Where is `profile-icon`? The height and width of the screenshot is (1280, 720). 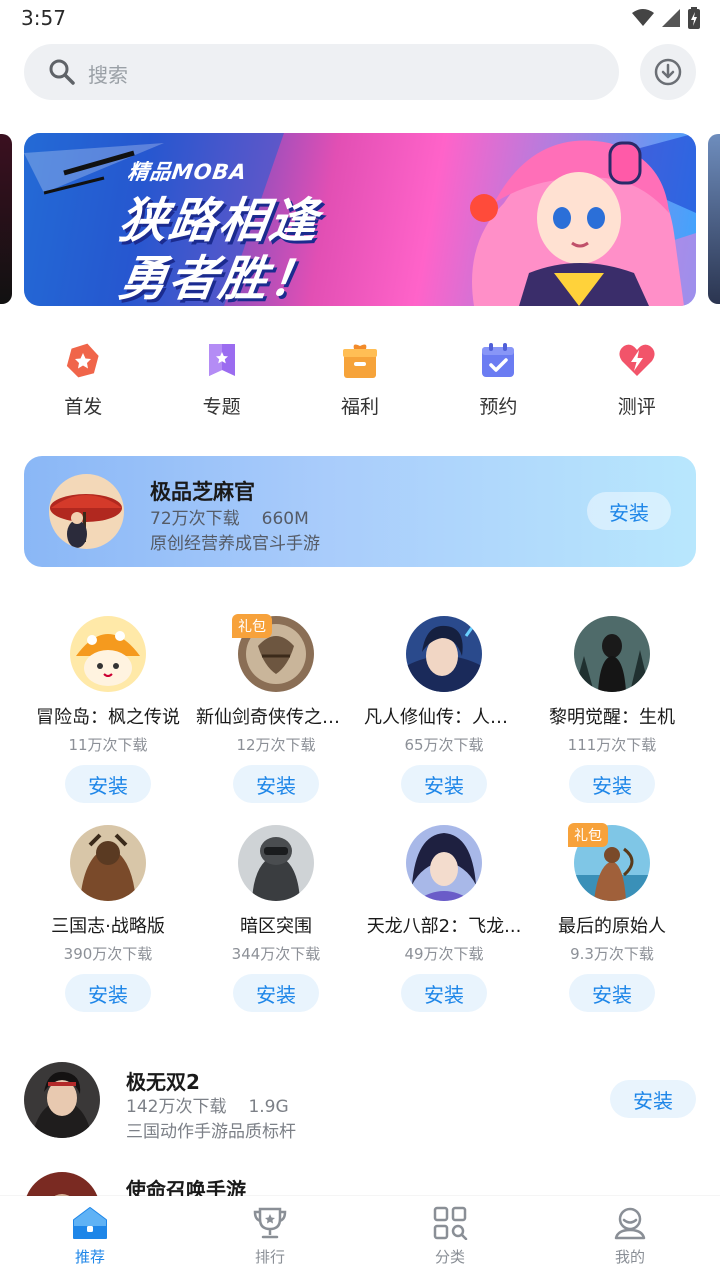
profile-icon is located at coordinates (630, 1223).